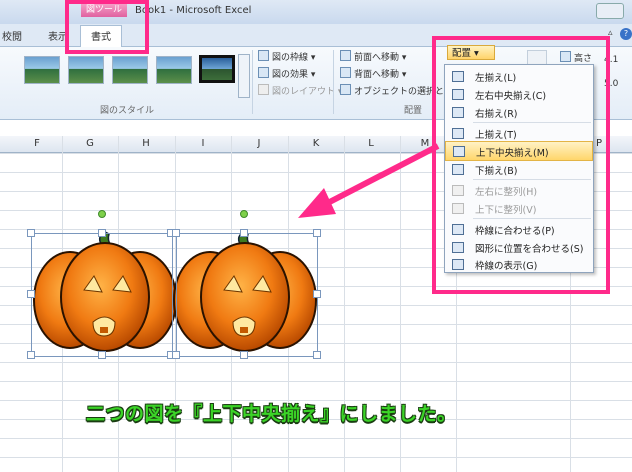  I want to click on selection-box-right, so click(247, 295).